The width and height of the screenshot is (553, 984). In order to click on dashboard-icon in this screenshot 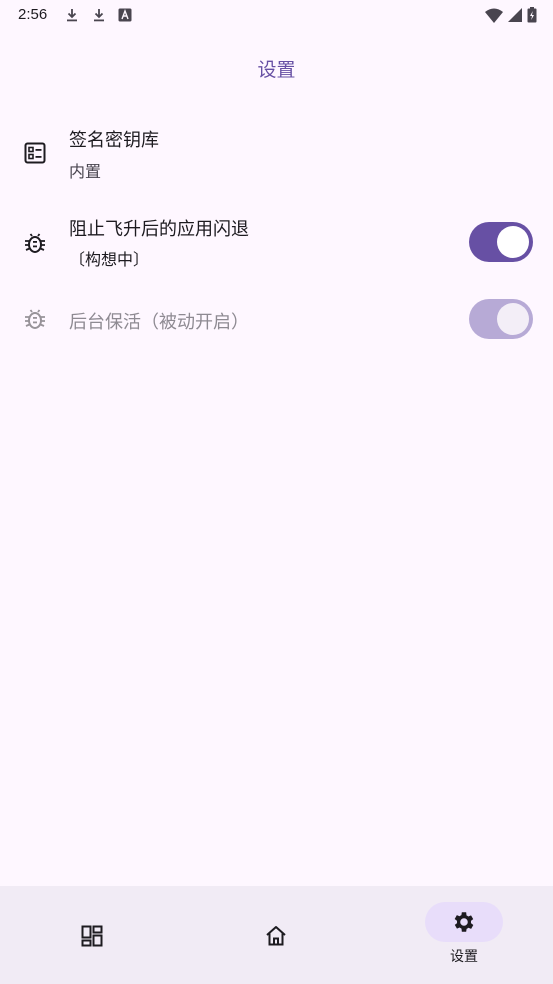, I will do `click(92, 936)`.